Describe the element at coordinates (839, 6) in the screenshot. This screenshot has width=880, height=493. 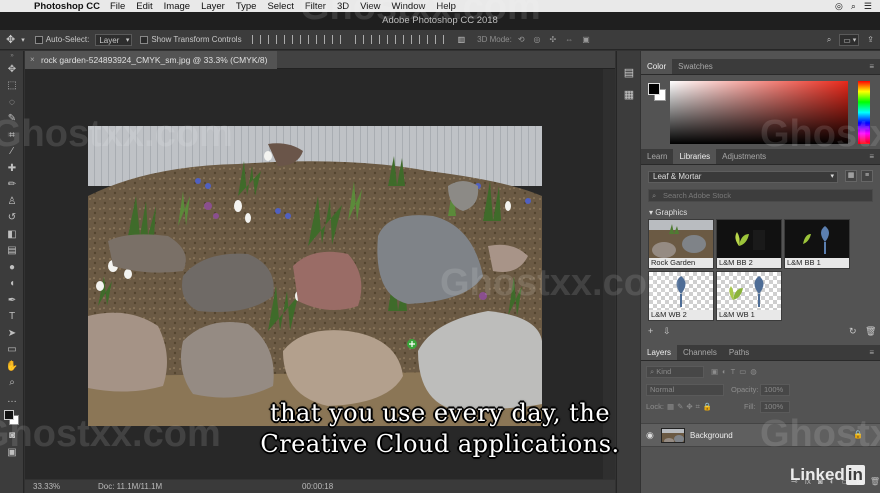
I see `creative-cloud-icon: ◎` at that location.